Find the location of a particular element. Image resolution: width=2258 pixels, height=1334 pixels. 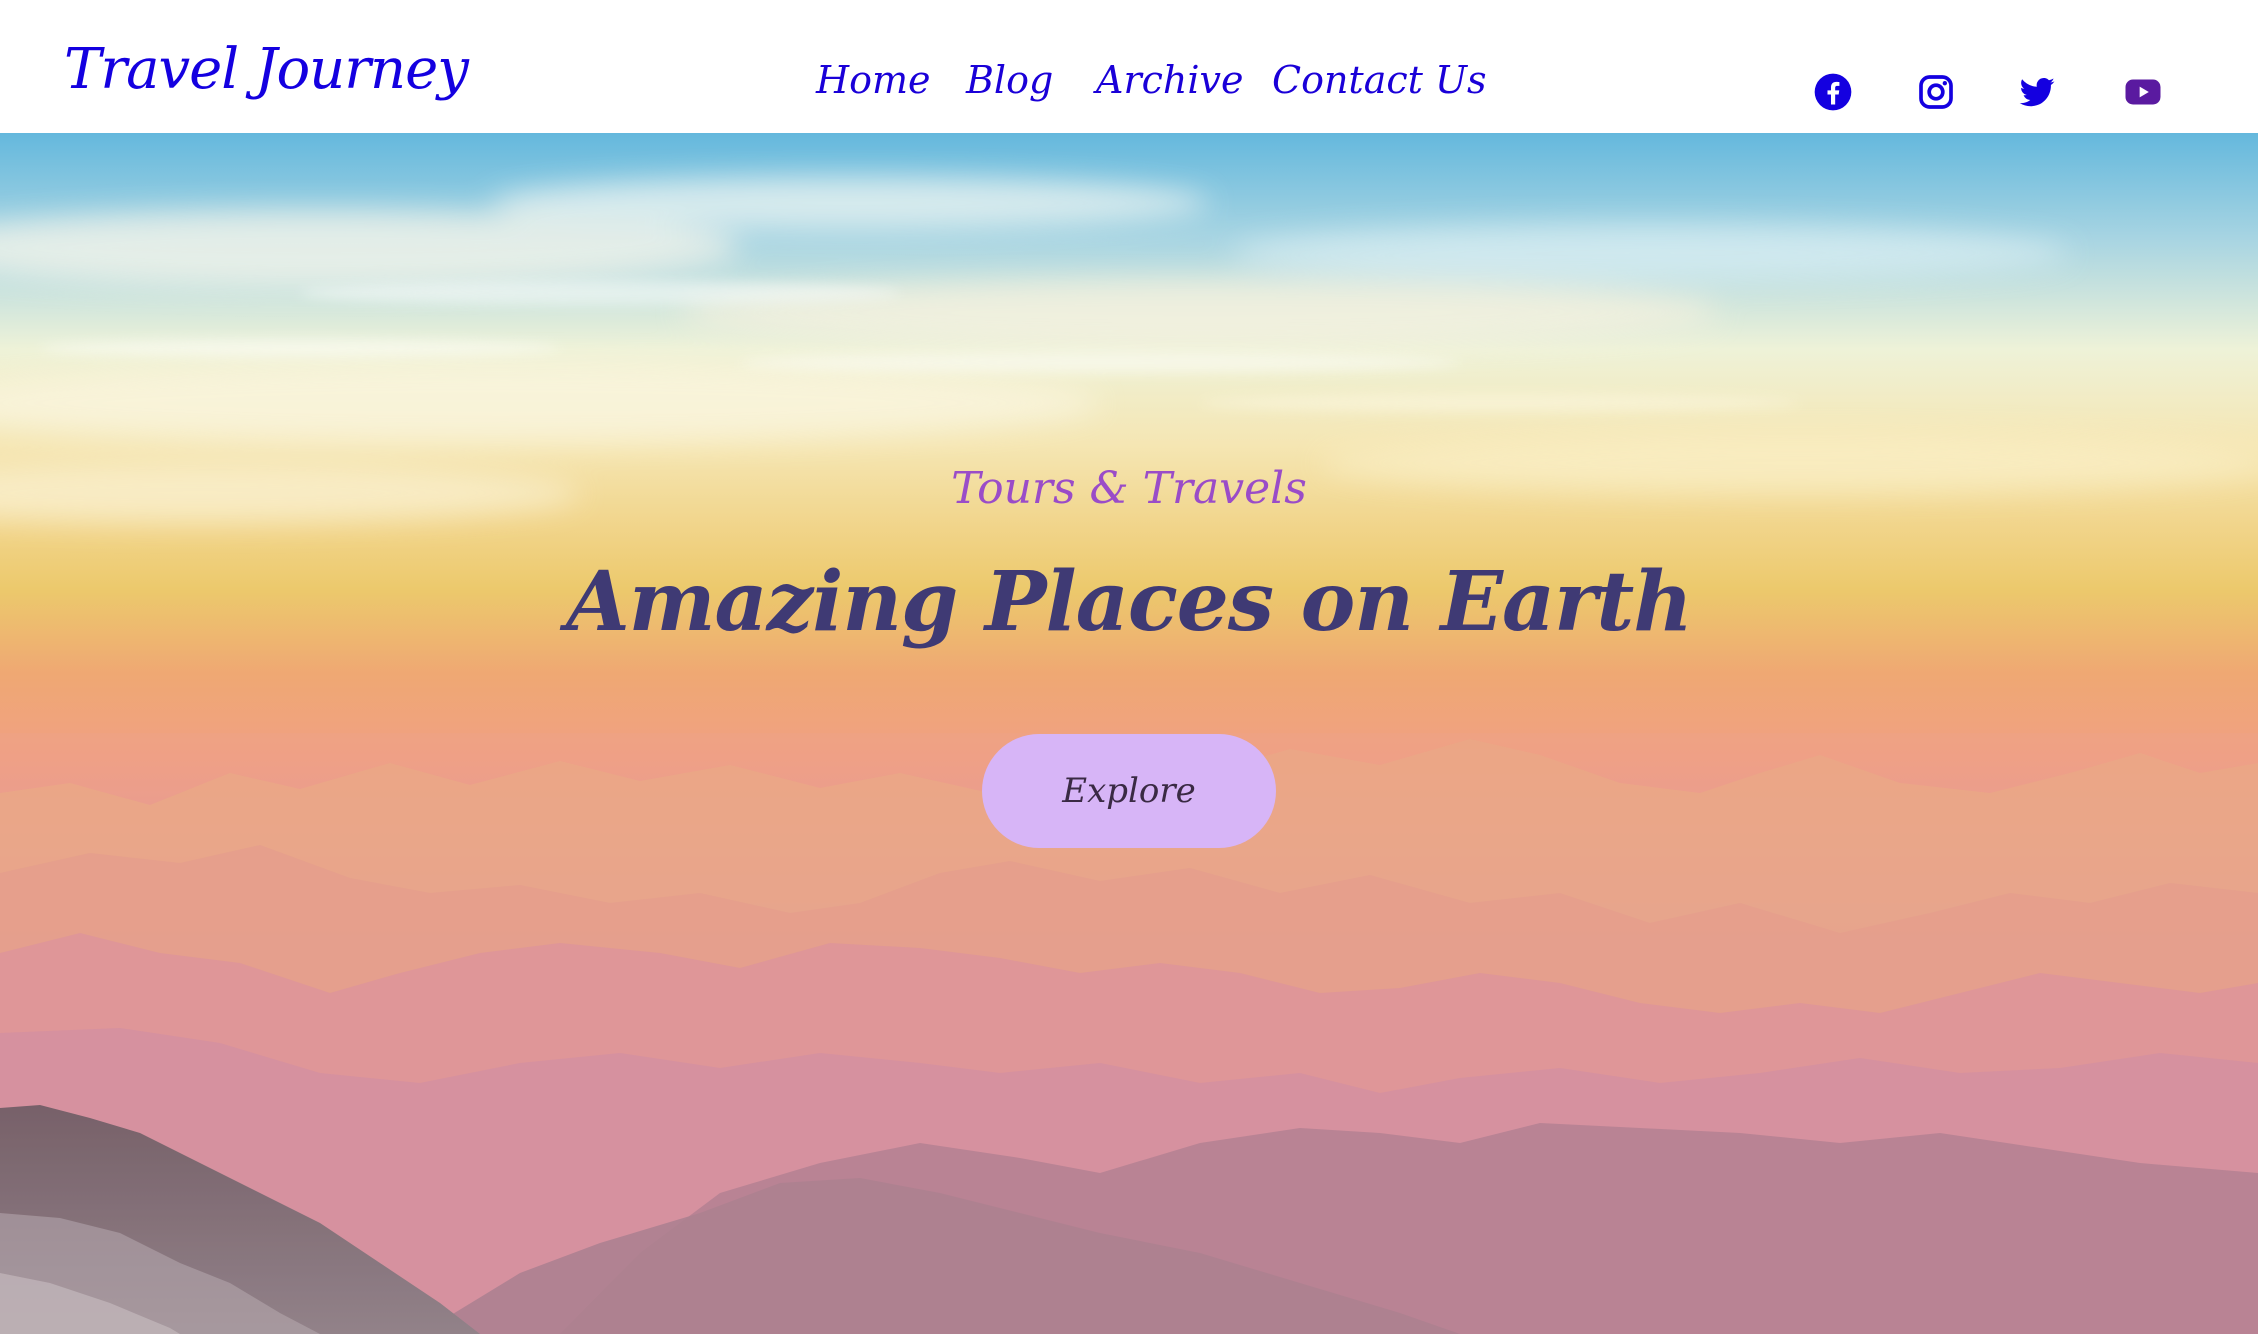

nav-contact-link: Contact Us is located at coordinates (1379, 80).